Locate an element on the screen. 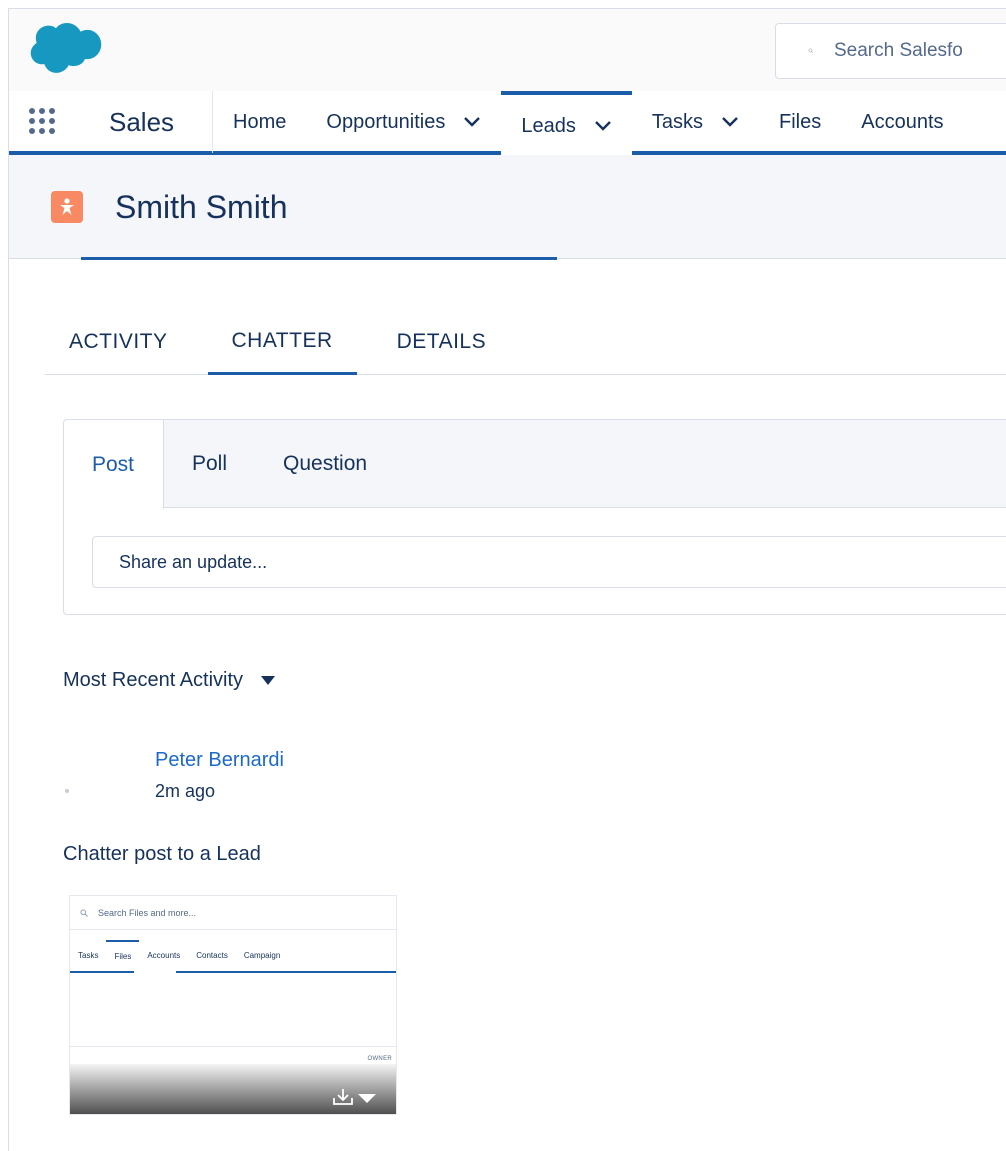 Image resolution: width=1006 pixels, height=1151 pixels. publisher-tab-poll: Poll is located at coordinates (209, 463).